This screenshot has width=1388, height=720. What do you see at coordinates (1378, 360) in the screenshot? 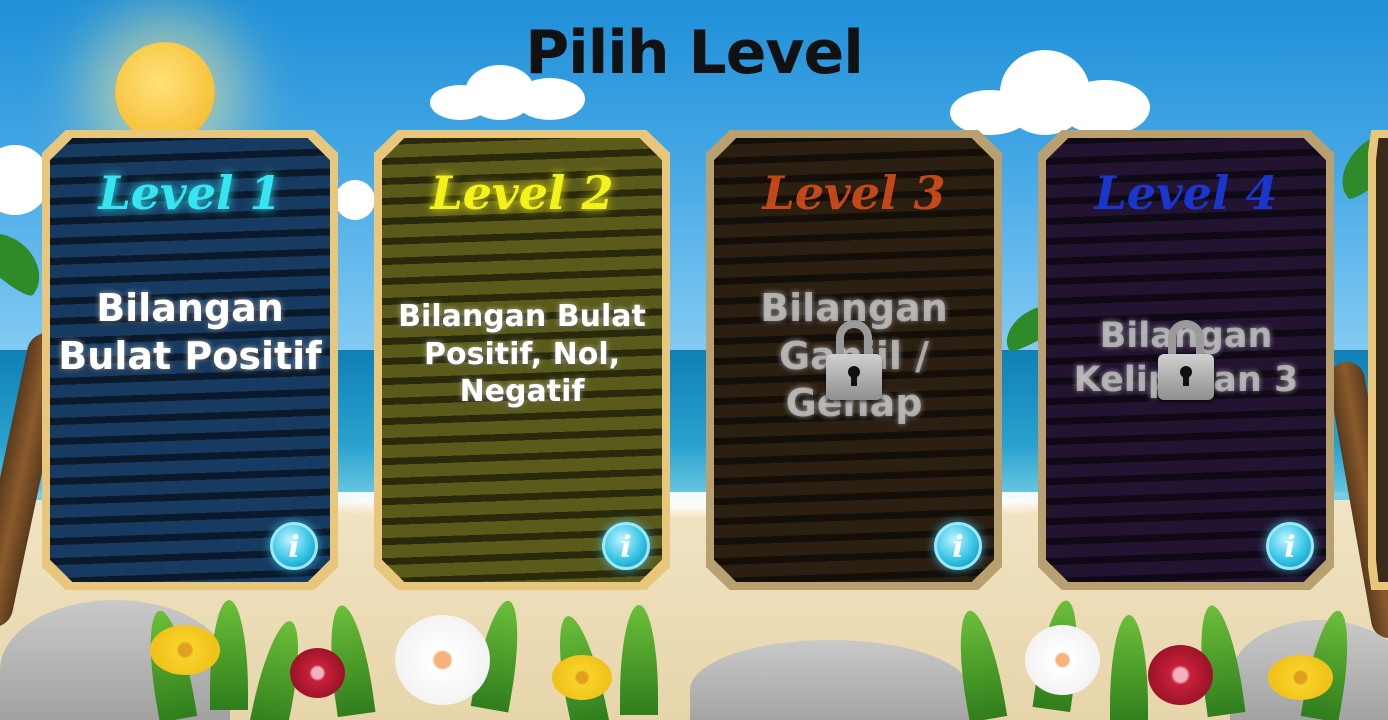
I see `level-card-5-partial` at bounding box center [1378, 360].